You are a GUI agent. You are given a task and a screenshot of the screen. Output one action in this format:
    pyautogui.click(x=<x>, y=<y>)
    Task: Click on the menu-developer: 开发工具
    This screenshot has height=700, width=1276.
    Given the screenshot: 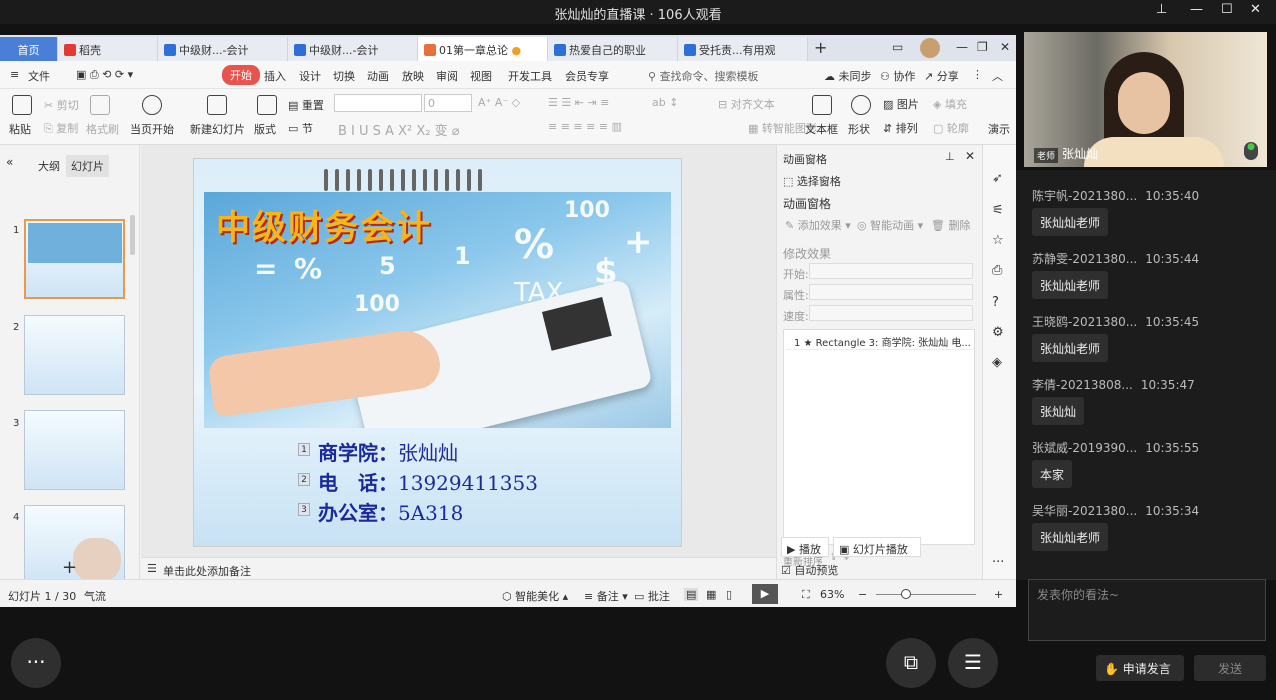 What is the action you would take?
    pyautogui.click(x=530, y=76)
    